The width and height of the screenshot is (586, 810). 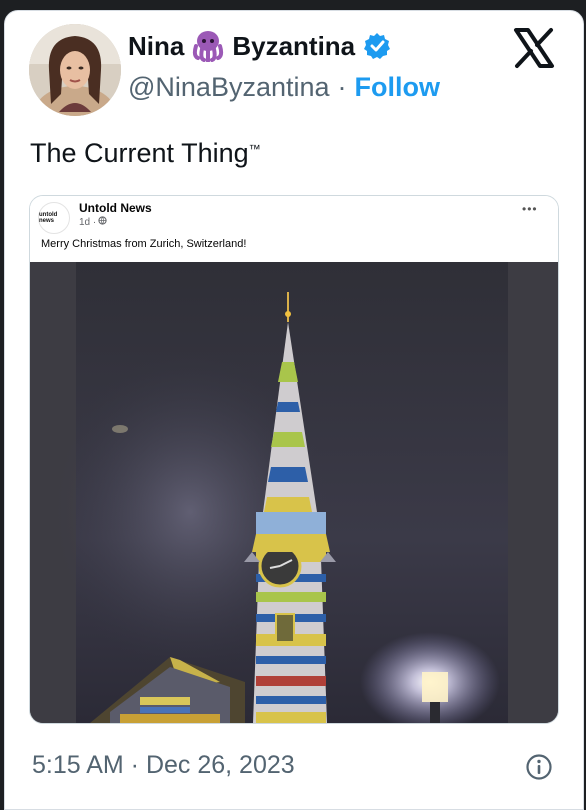 What do you see at coordinates (293, 5) in the screenshot?
I see `top-bar` at bounding box center [293, 5].